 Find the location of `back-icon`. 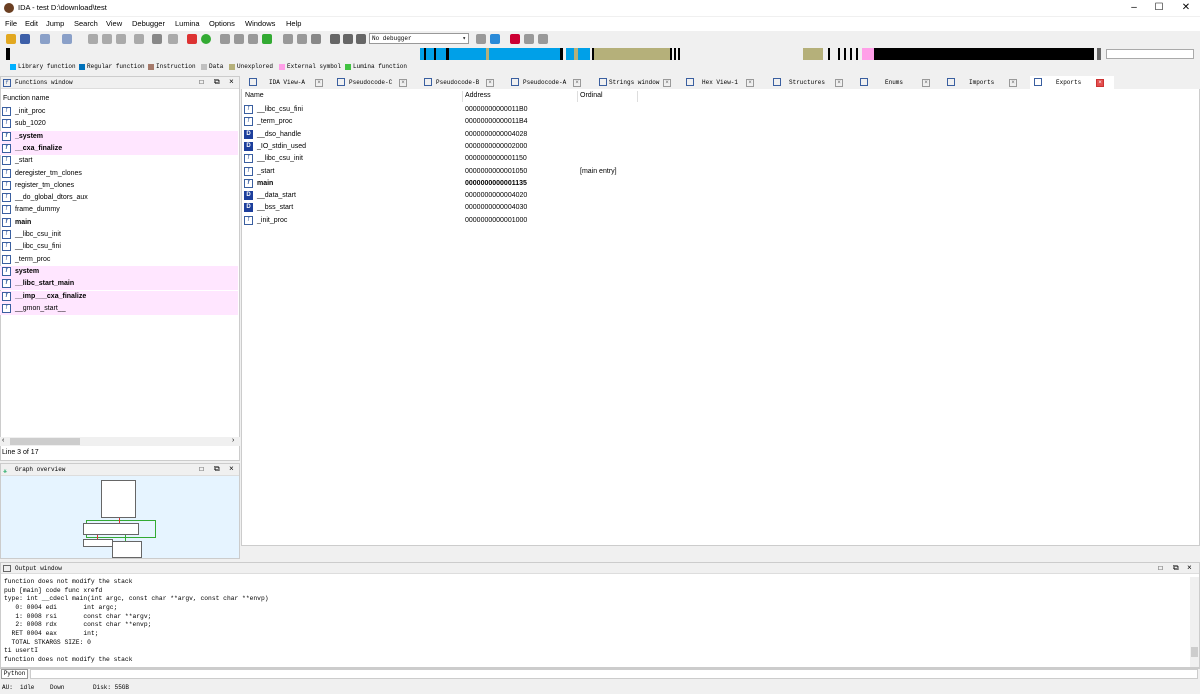

back-icon is located at coordinates (45, 39).